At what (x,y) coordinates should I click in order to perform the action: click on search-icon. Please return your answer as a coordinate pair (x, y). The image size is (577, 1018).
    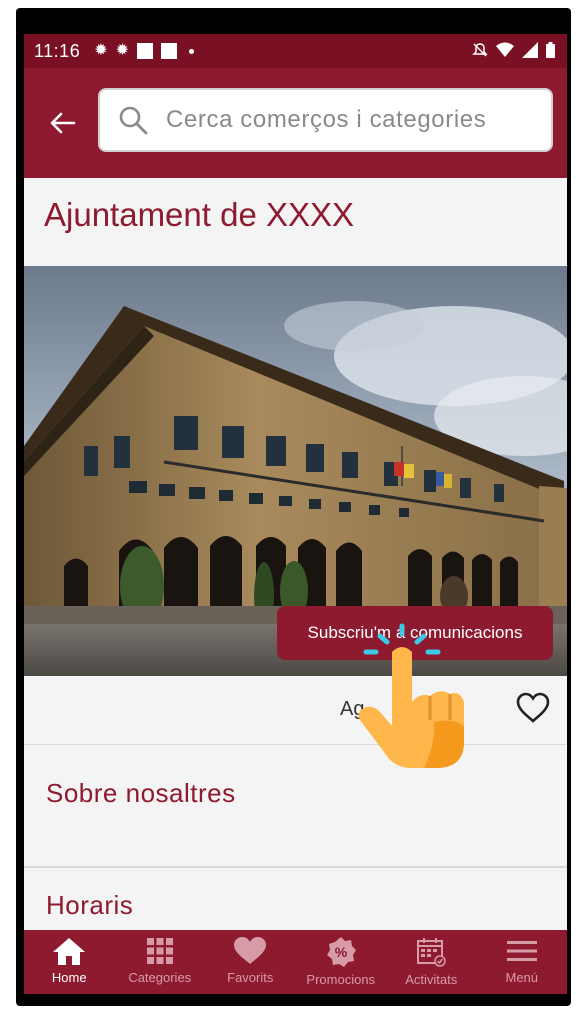
    Looking at the image, I should click on (133, 120).